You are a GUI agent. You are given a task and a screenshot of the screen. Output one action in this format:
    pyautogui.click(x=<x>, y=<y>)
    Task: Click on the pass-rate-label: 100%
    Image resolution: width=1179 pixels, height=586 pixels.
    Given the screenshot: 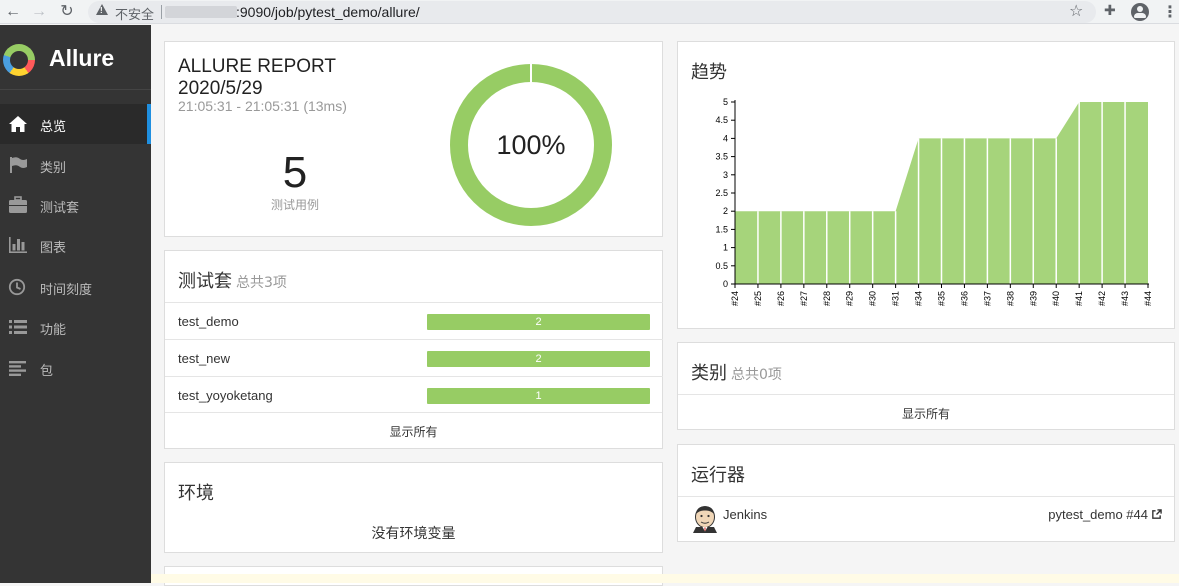 What is the action you would take?
    pyautogui.click(x=531, y=145)
    